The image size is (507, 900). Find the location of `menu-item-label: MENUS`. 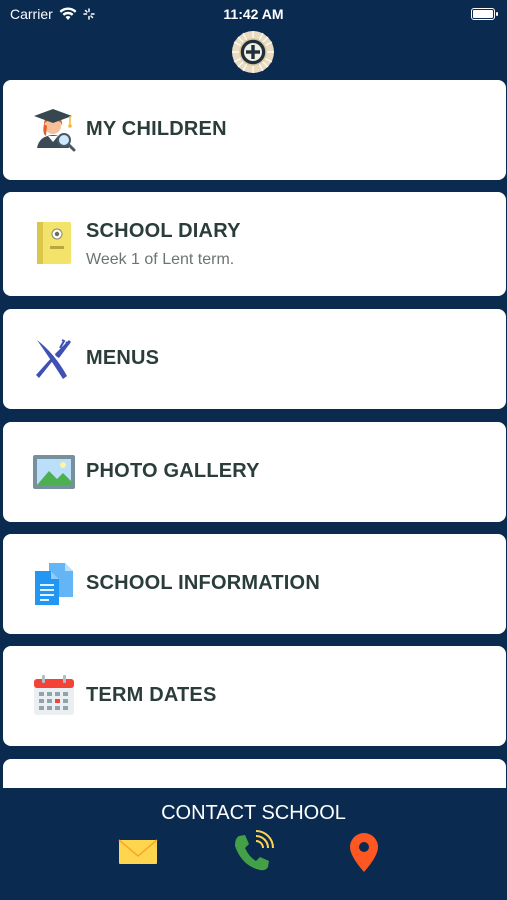

menu-item-label: MENUS is located at coordinates (123, 358).